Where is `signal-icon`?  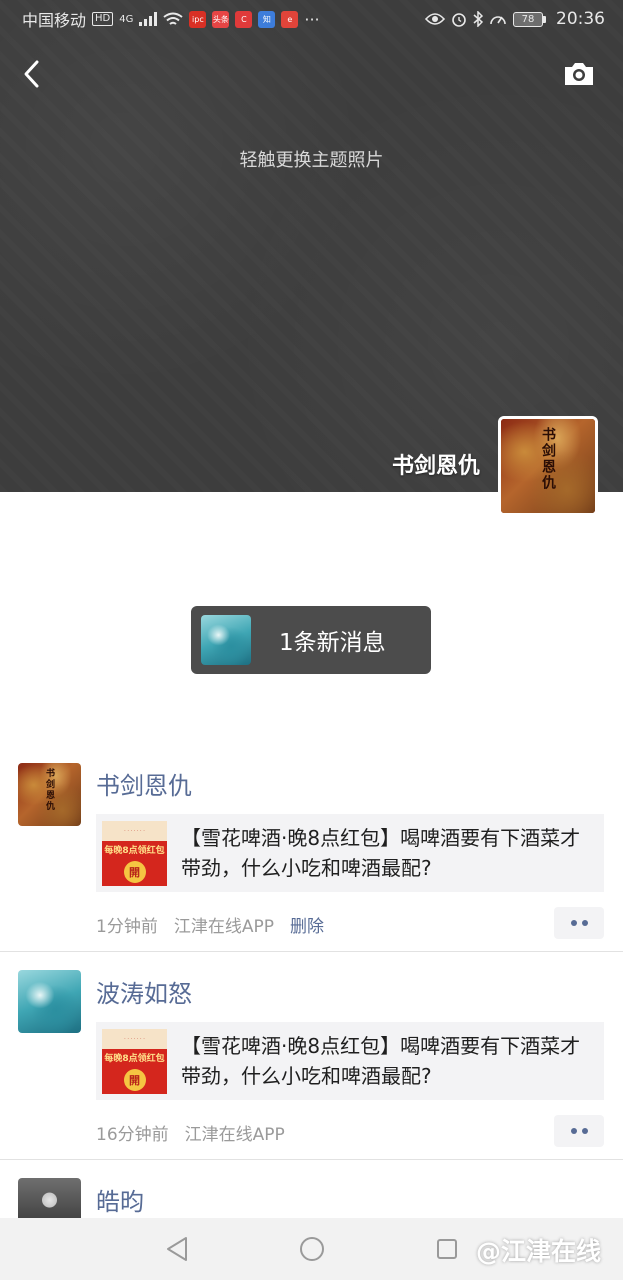
signal-icon is located at coordinates (148, 19).